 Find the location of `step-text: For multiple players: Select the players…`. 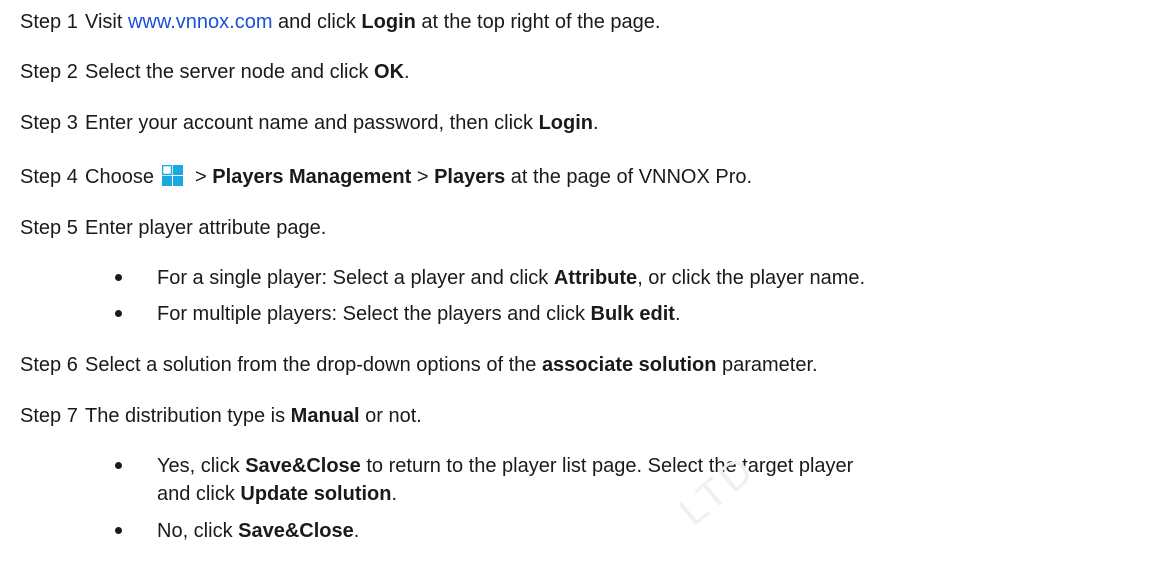

step-text: For multiple players: Select the players… is located at coordinates (374, 314).